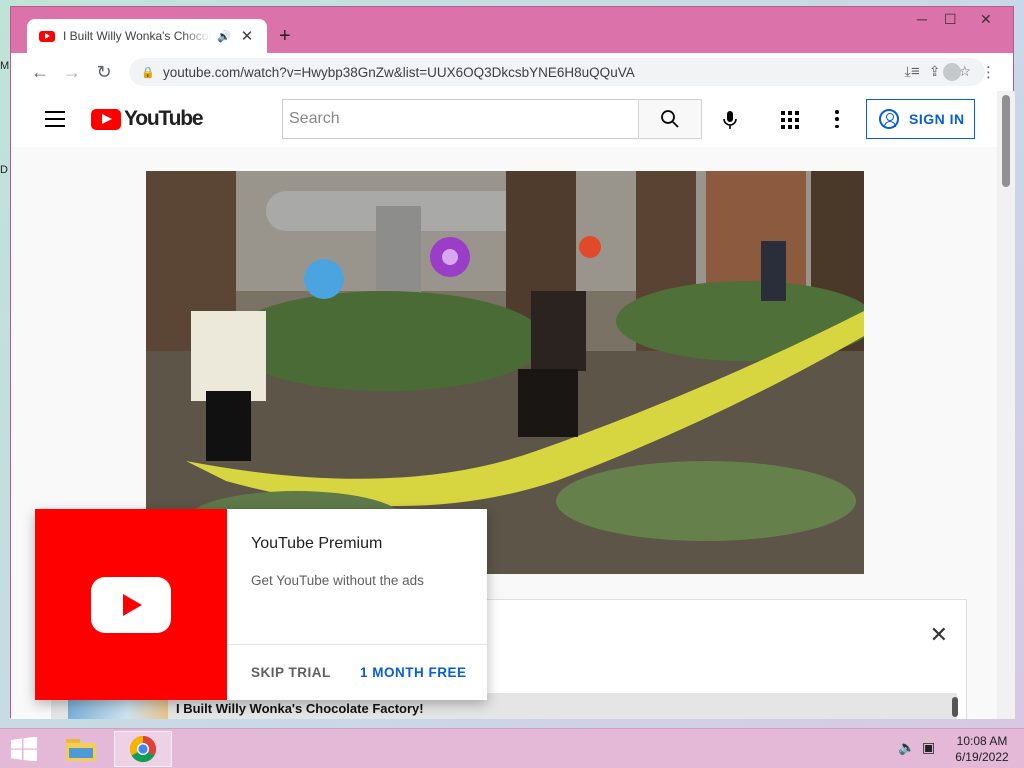  What do you see at coordinates (939, 635) in the screenshot?
I see `close-panel-icon: ✕` at bounding box center [939, 635].